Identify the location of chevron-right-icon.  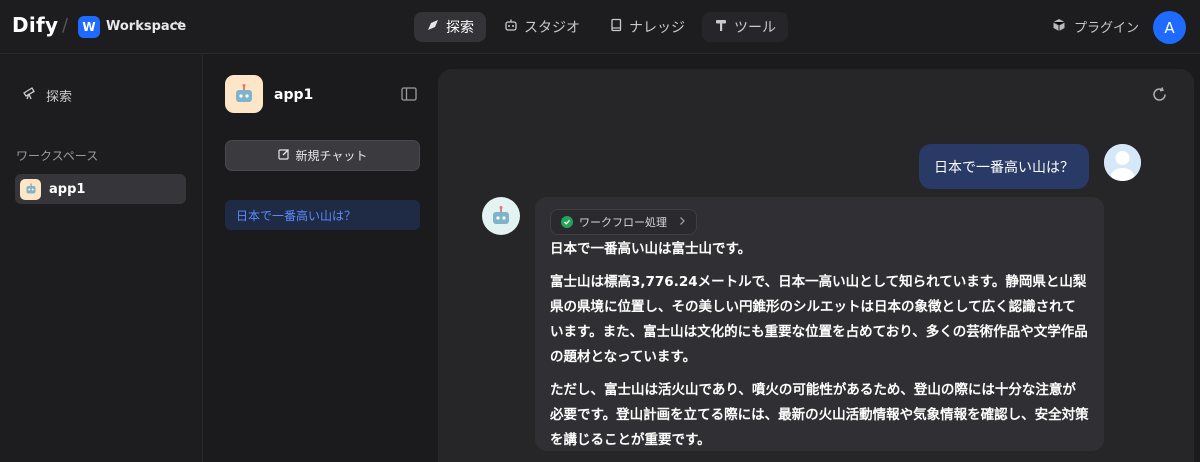
(682, 222).